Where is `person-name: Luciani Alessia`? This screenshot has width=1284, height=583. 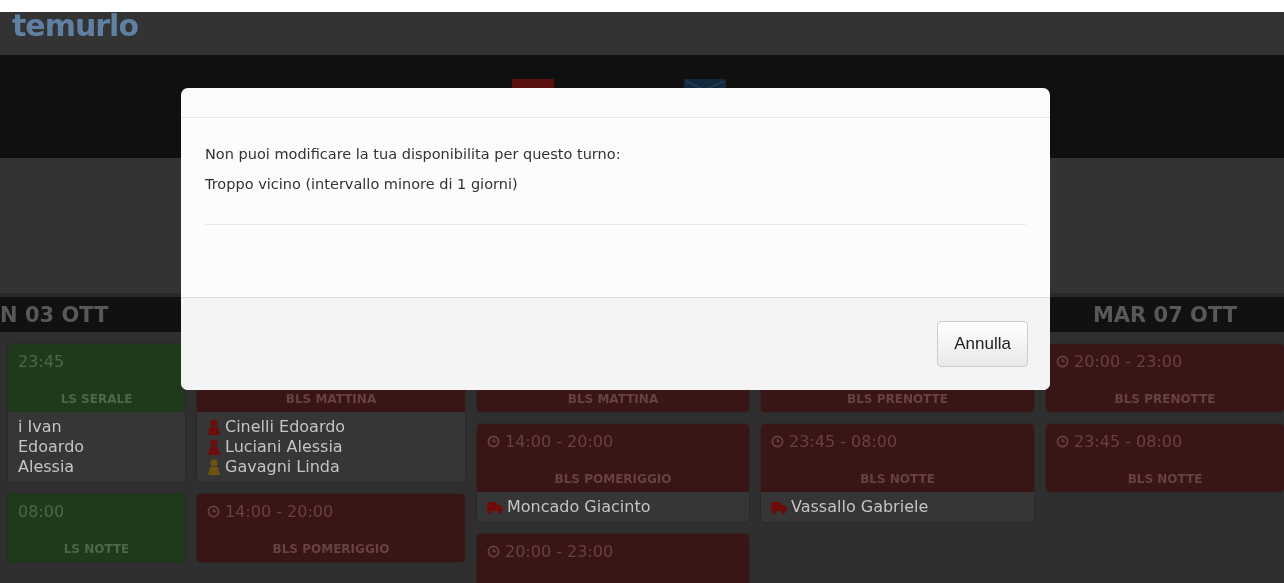 person-name: Luciani Alessia is located at coordinates (284, 446).